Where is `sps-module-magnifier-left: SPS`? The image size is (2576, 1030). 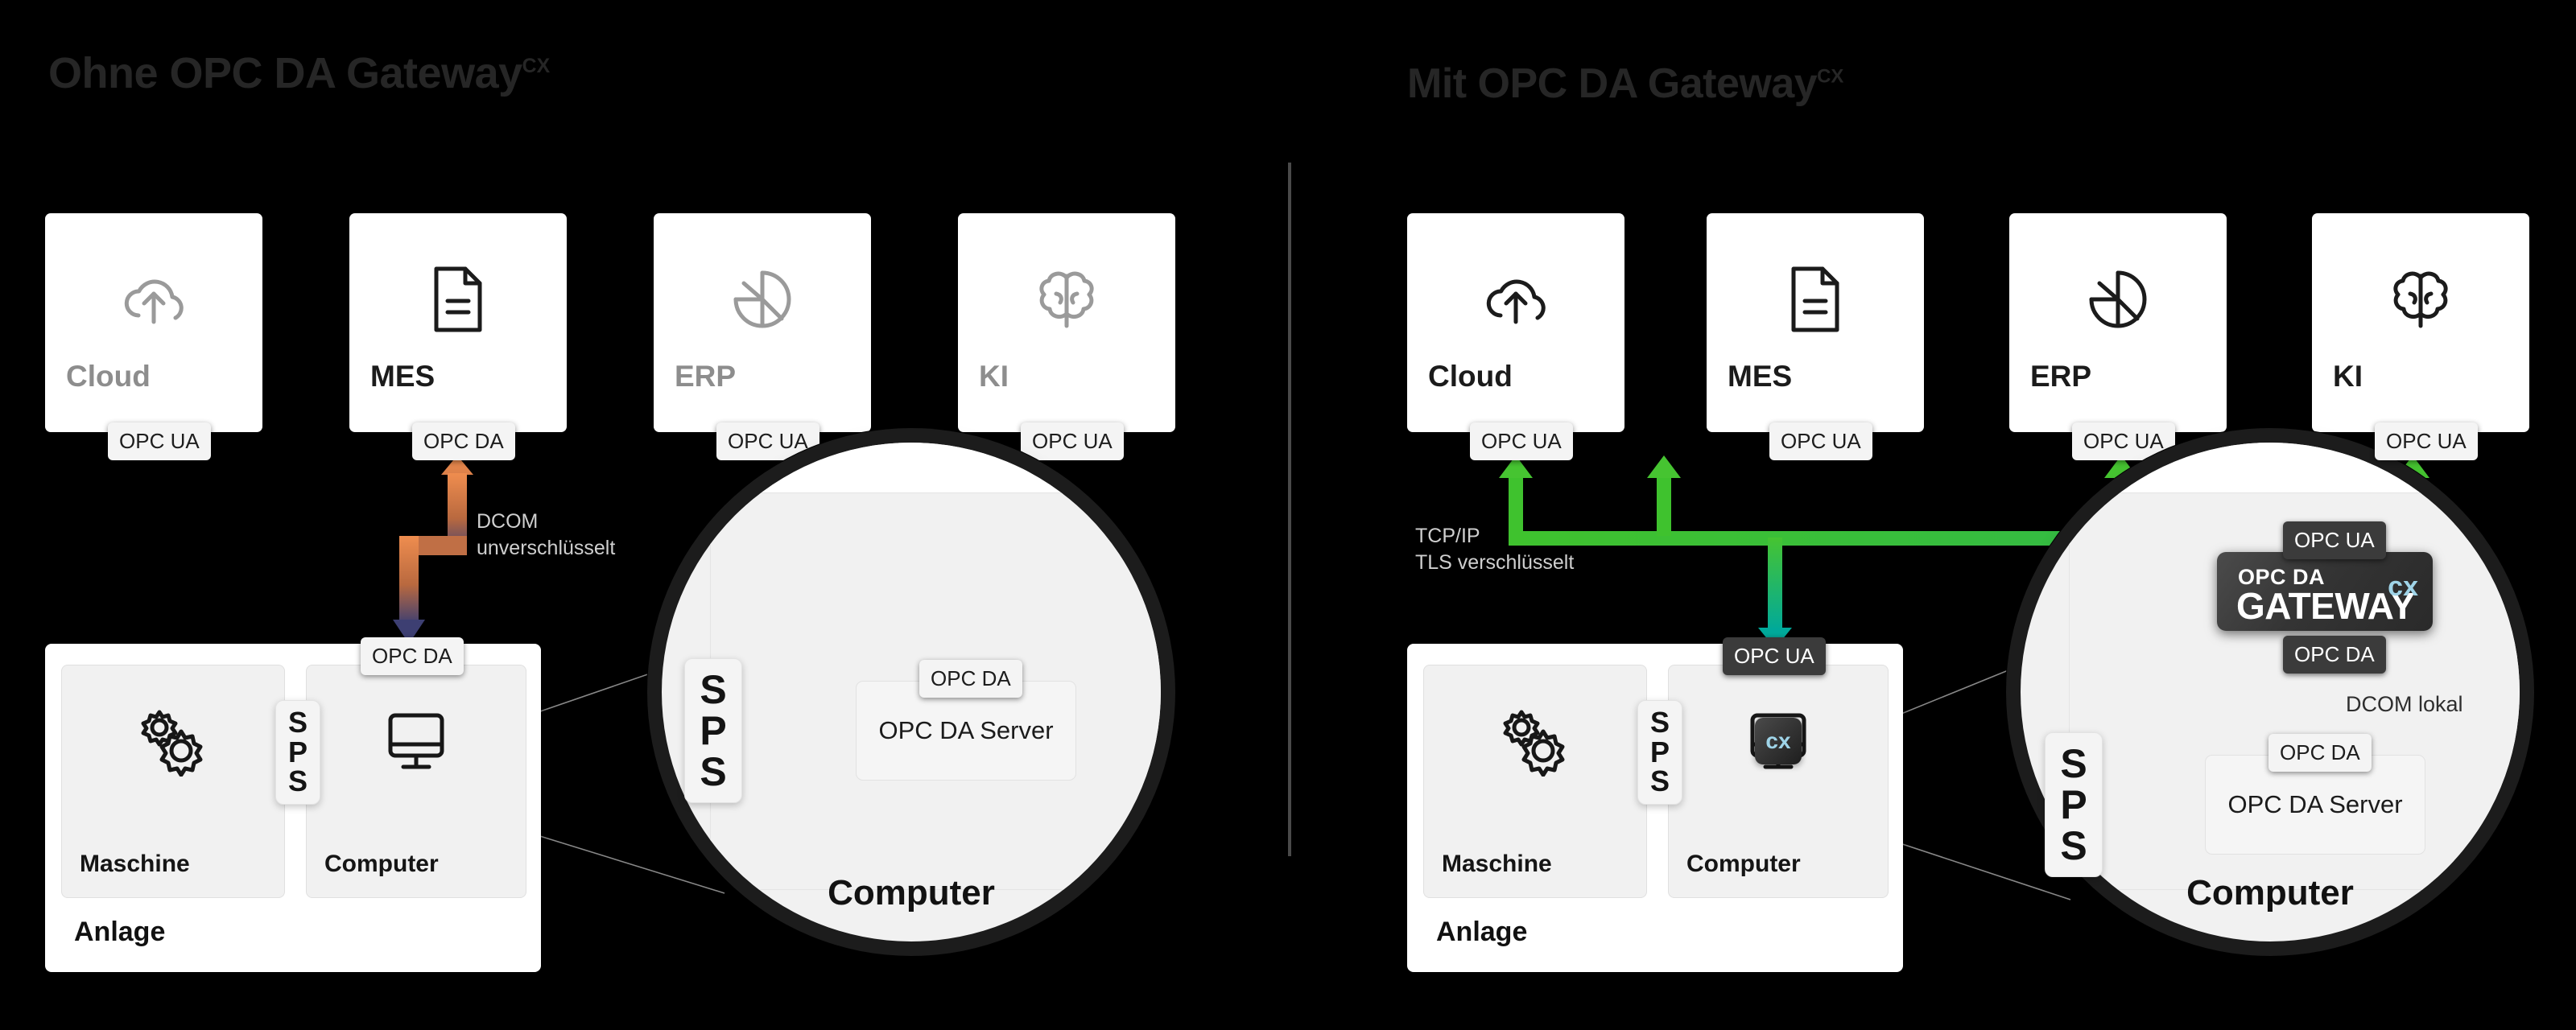
sps-module-magnifier-left: SPS is located at coordinates (713, 730).